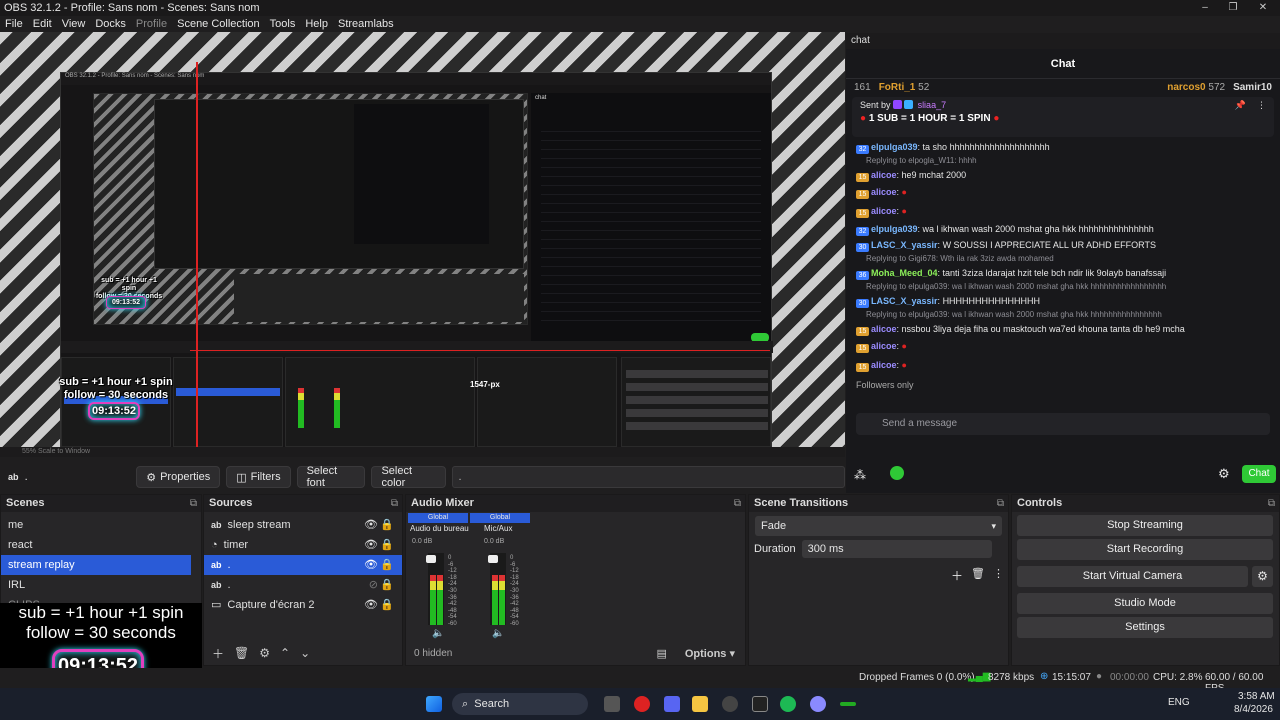 The image size is (1280, 720). I want to click on scene-item-selected: stream replay, so click(96, 565).